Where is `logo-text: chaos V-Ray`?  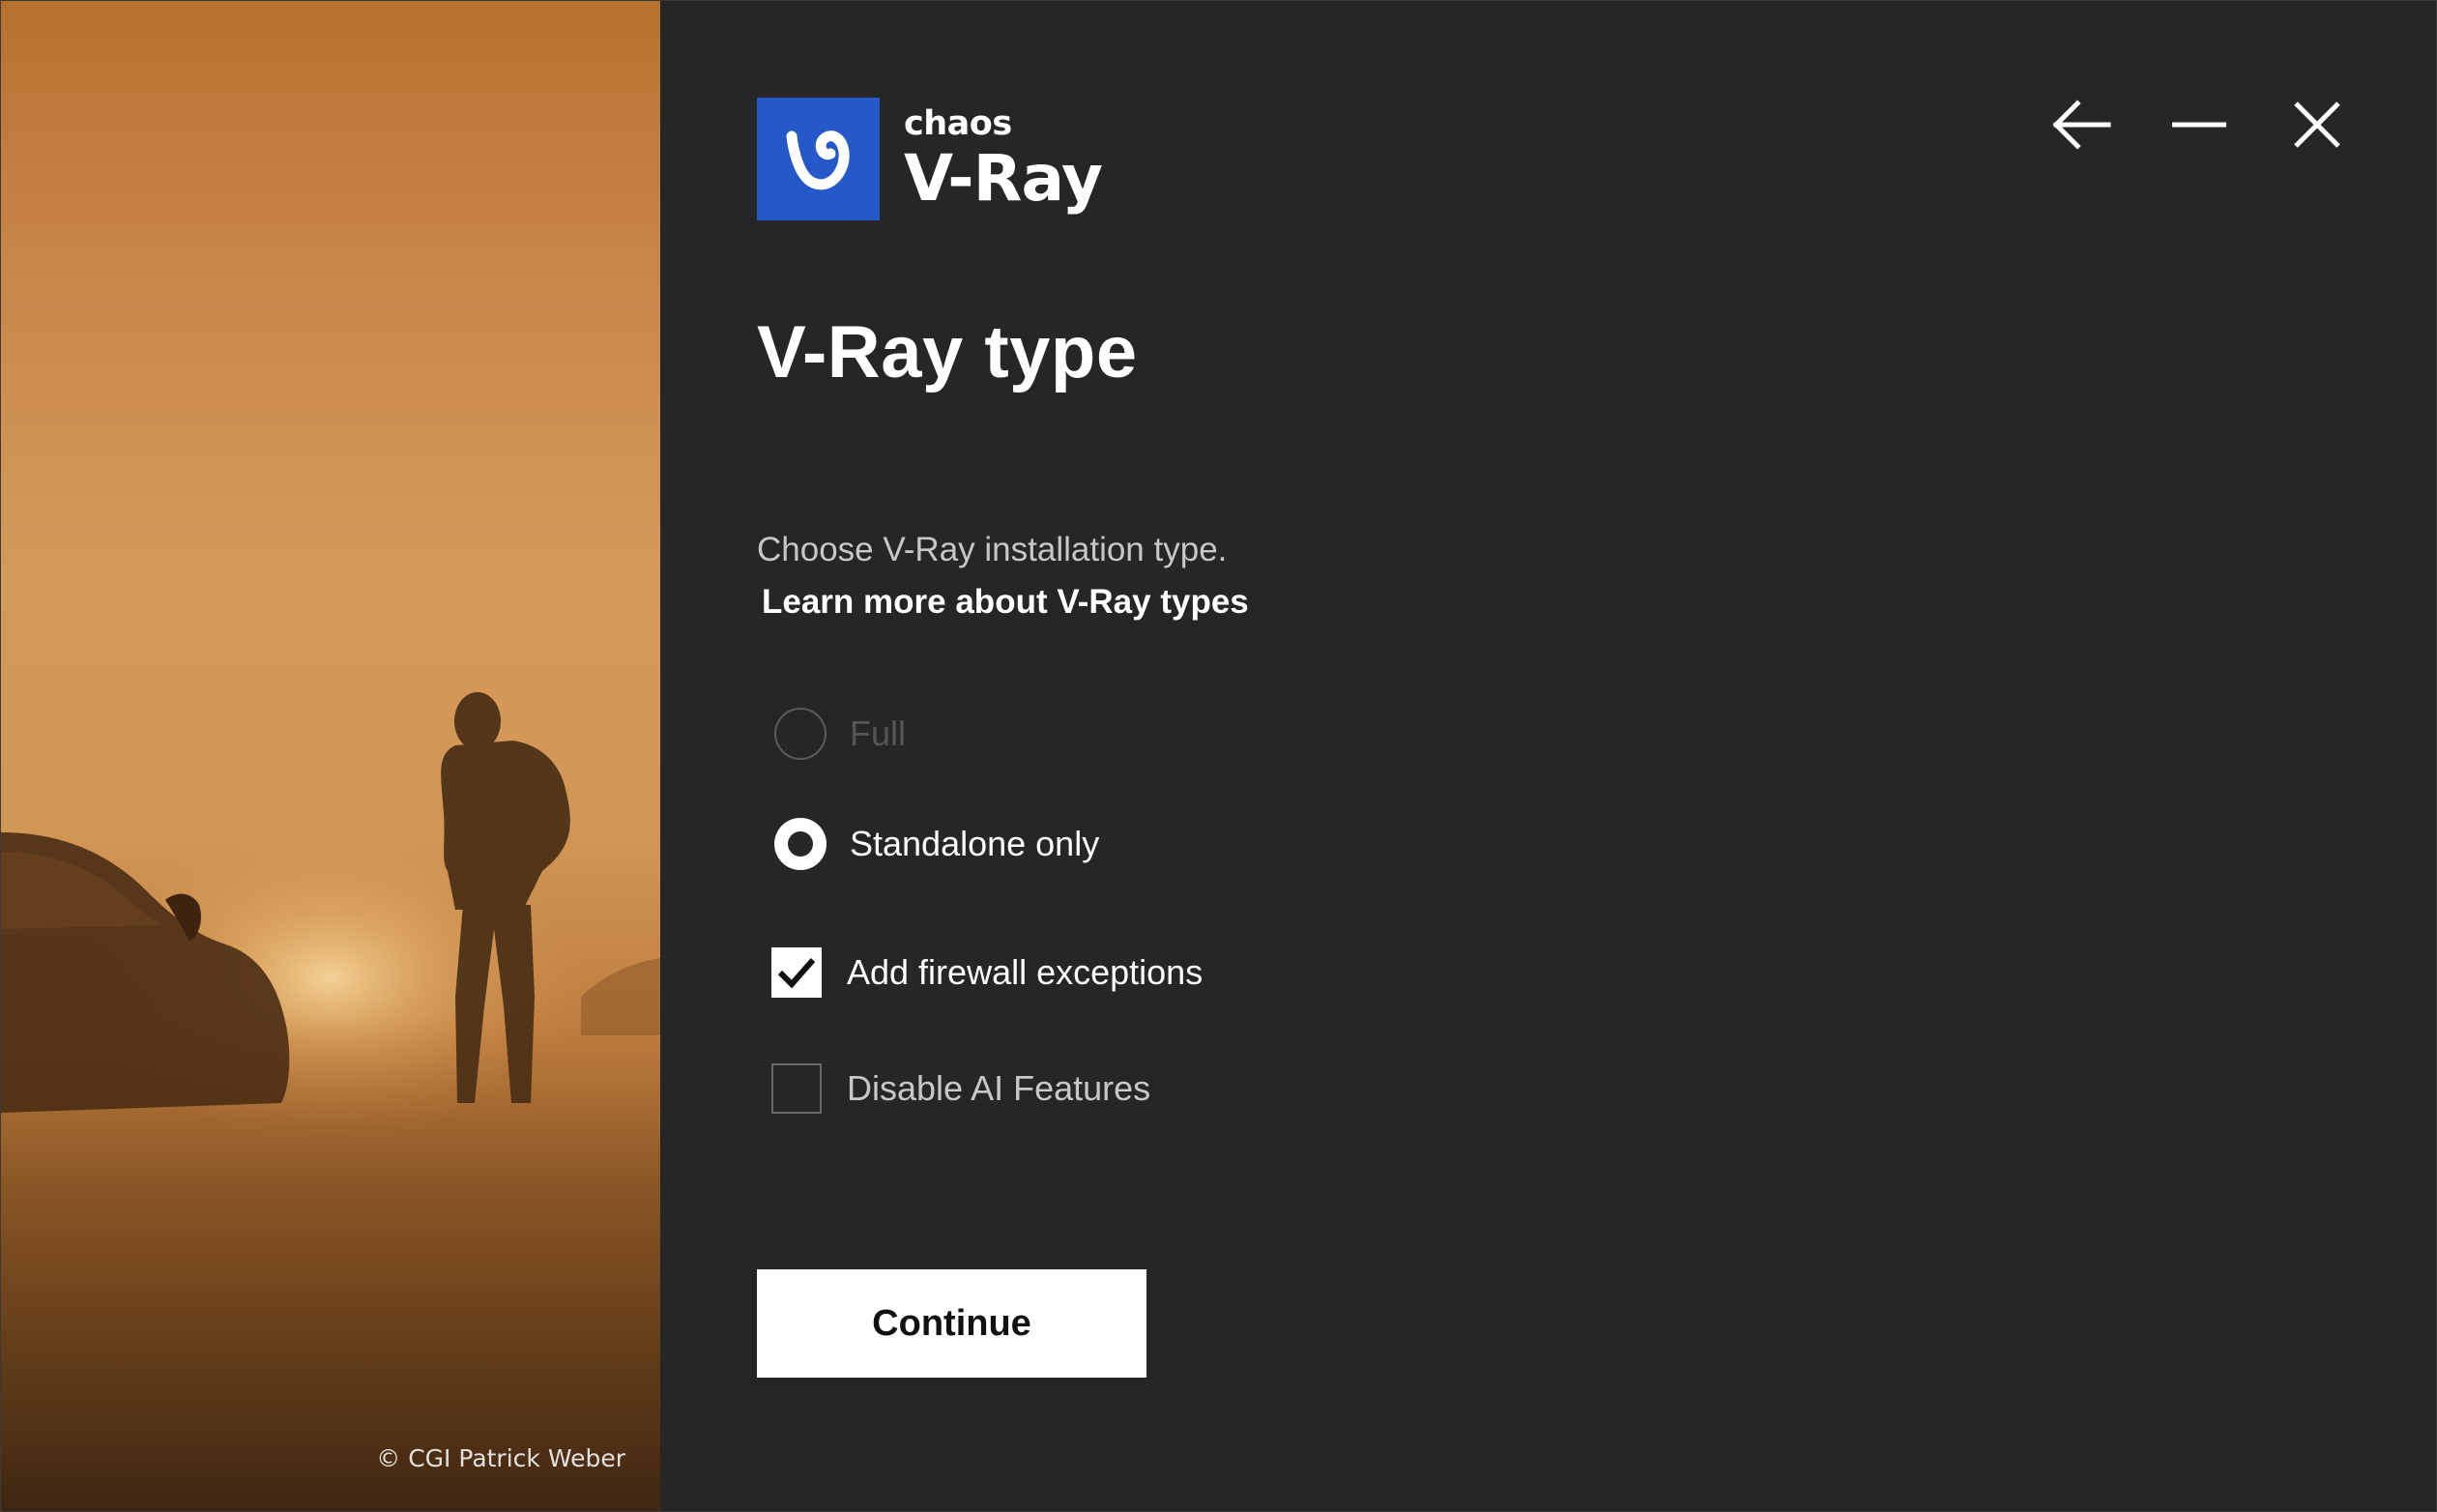
logo-text: chaos V-Ray is located at coordinates (1003, 160).